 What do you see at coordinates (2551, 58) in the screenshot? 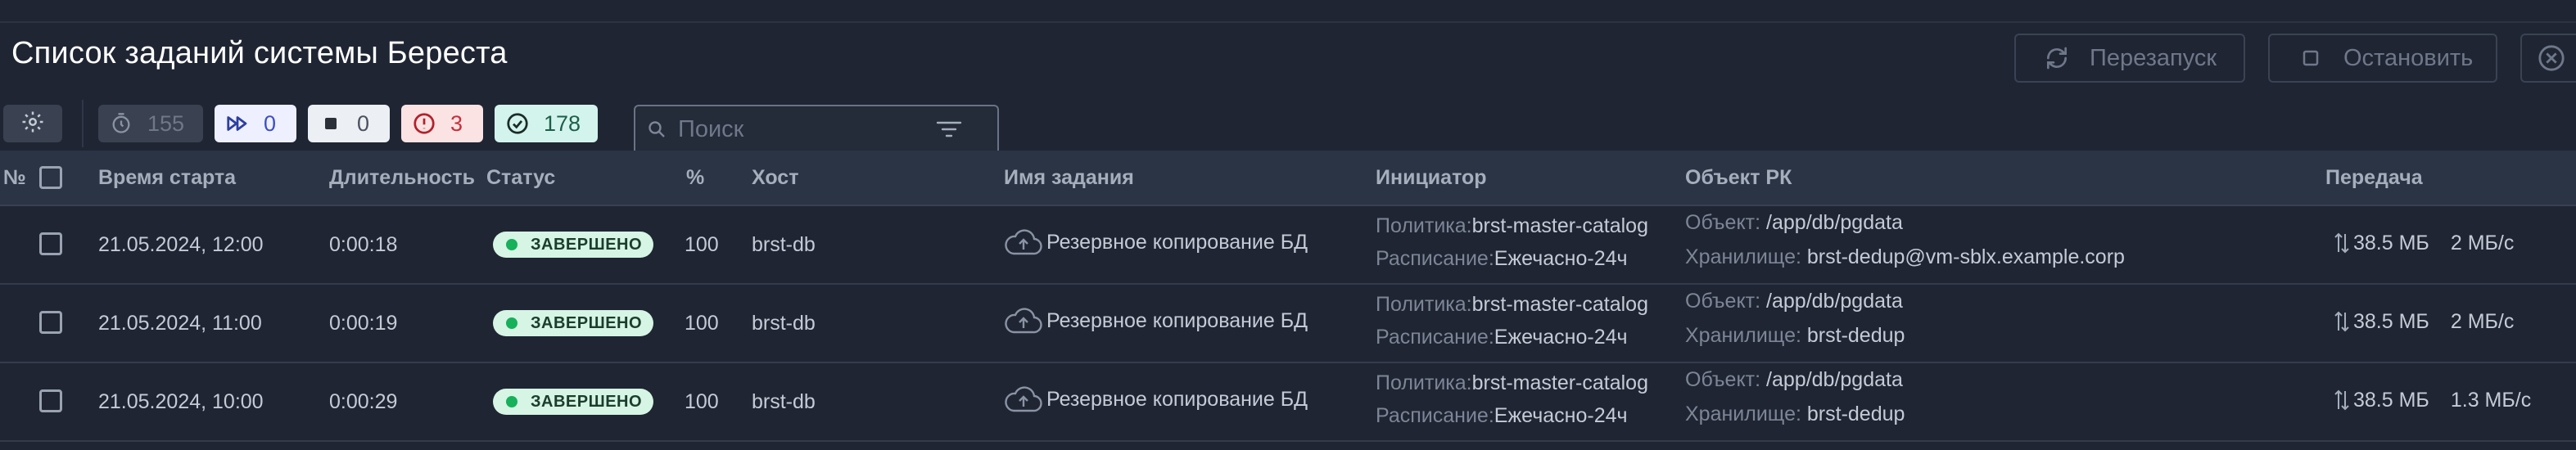
I see `close-icon` at bounding box center [2551, 58].